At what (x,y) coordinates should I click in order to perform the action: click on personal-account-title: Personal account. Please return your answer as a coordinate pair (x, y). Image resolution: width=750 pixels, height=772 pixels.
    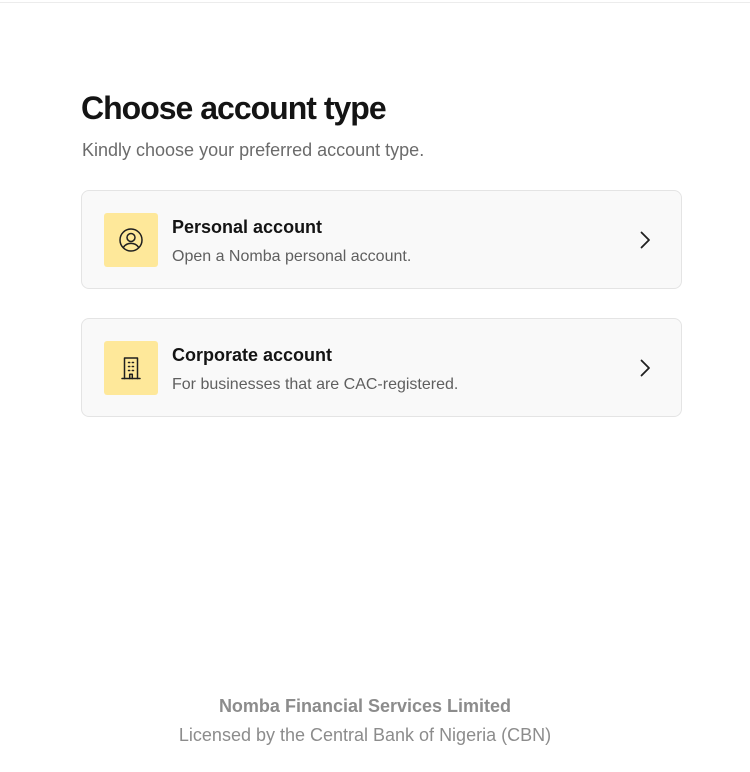
    Looking at the image, I should click on (247, 227).